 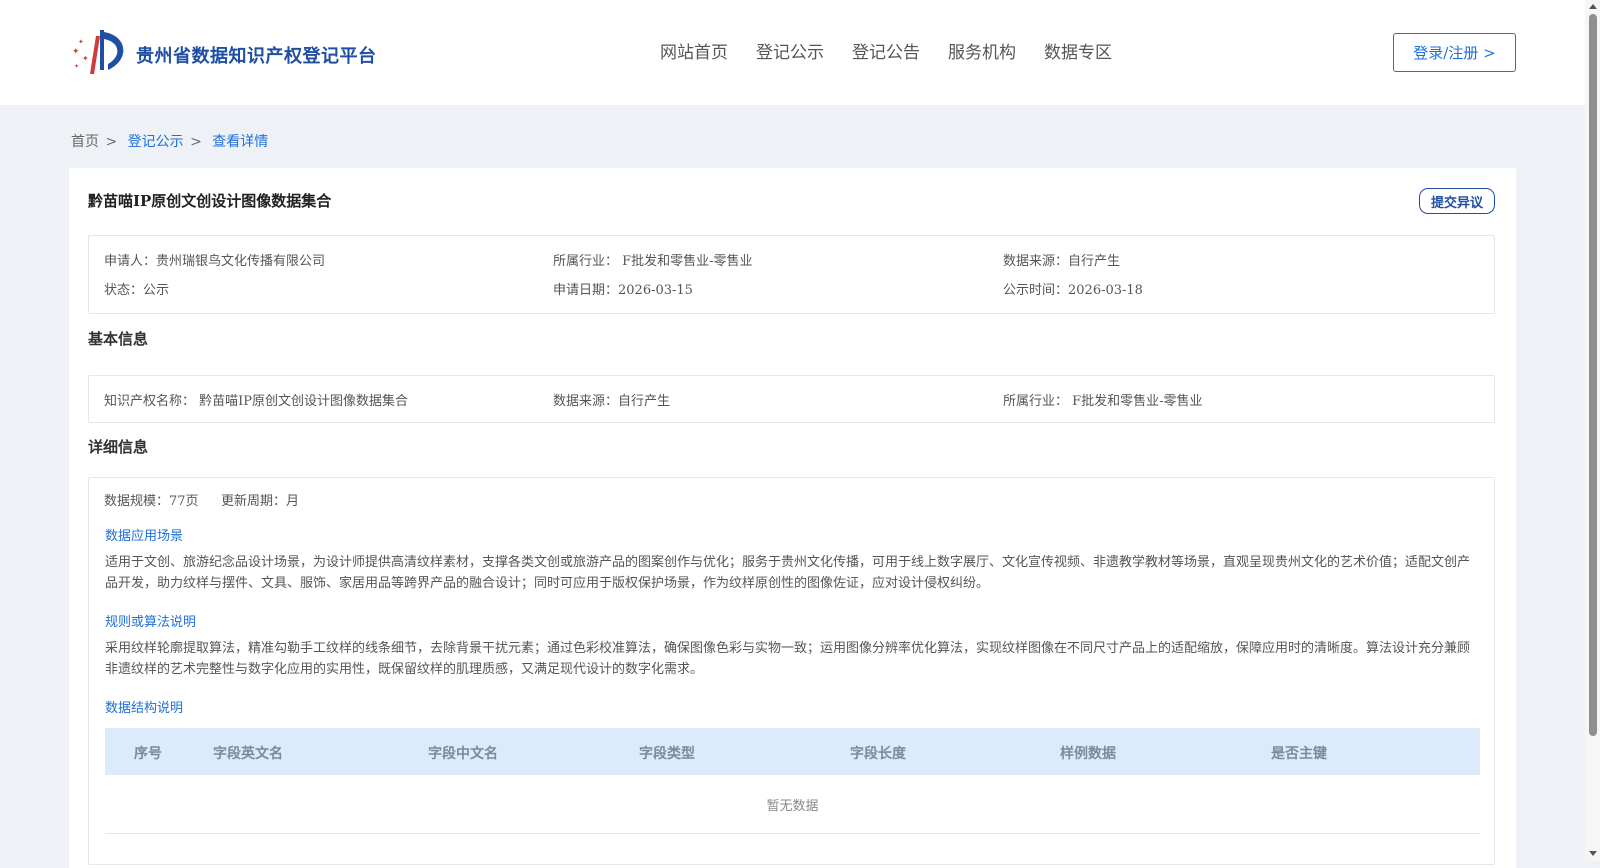 I want to click on column-header-field-type: 字段类型, so click(x=667, y=754).